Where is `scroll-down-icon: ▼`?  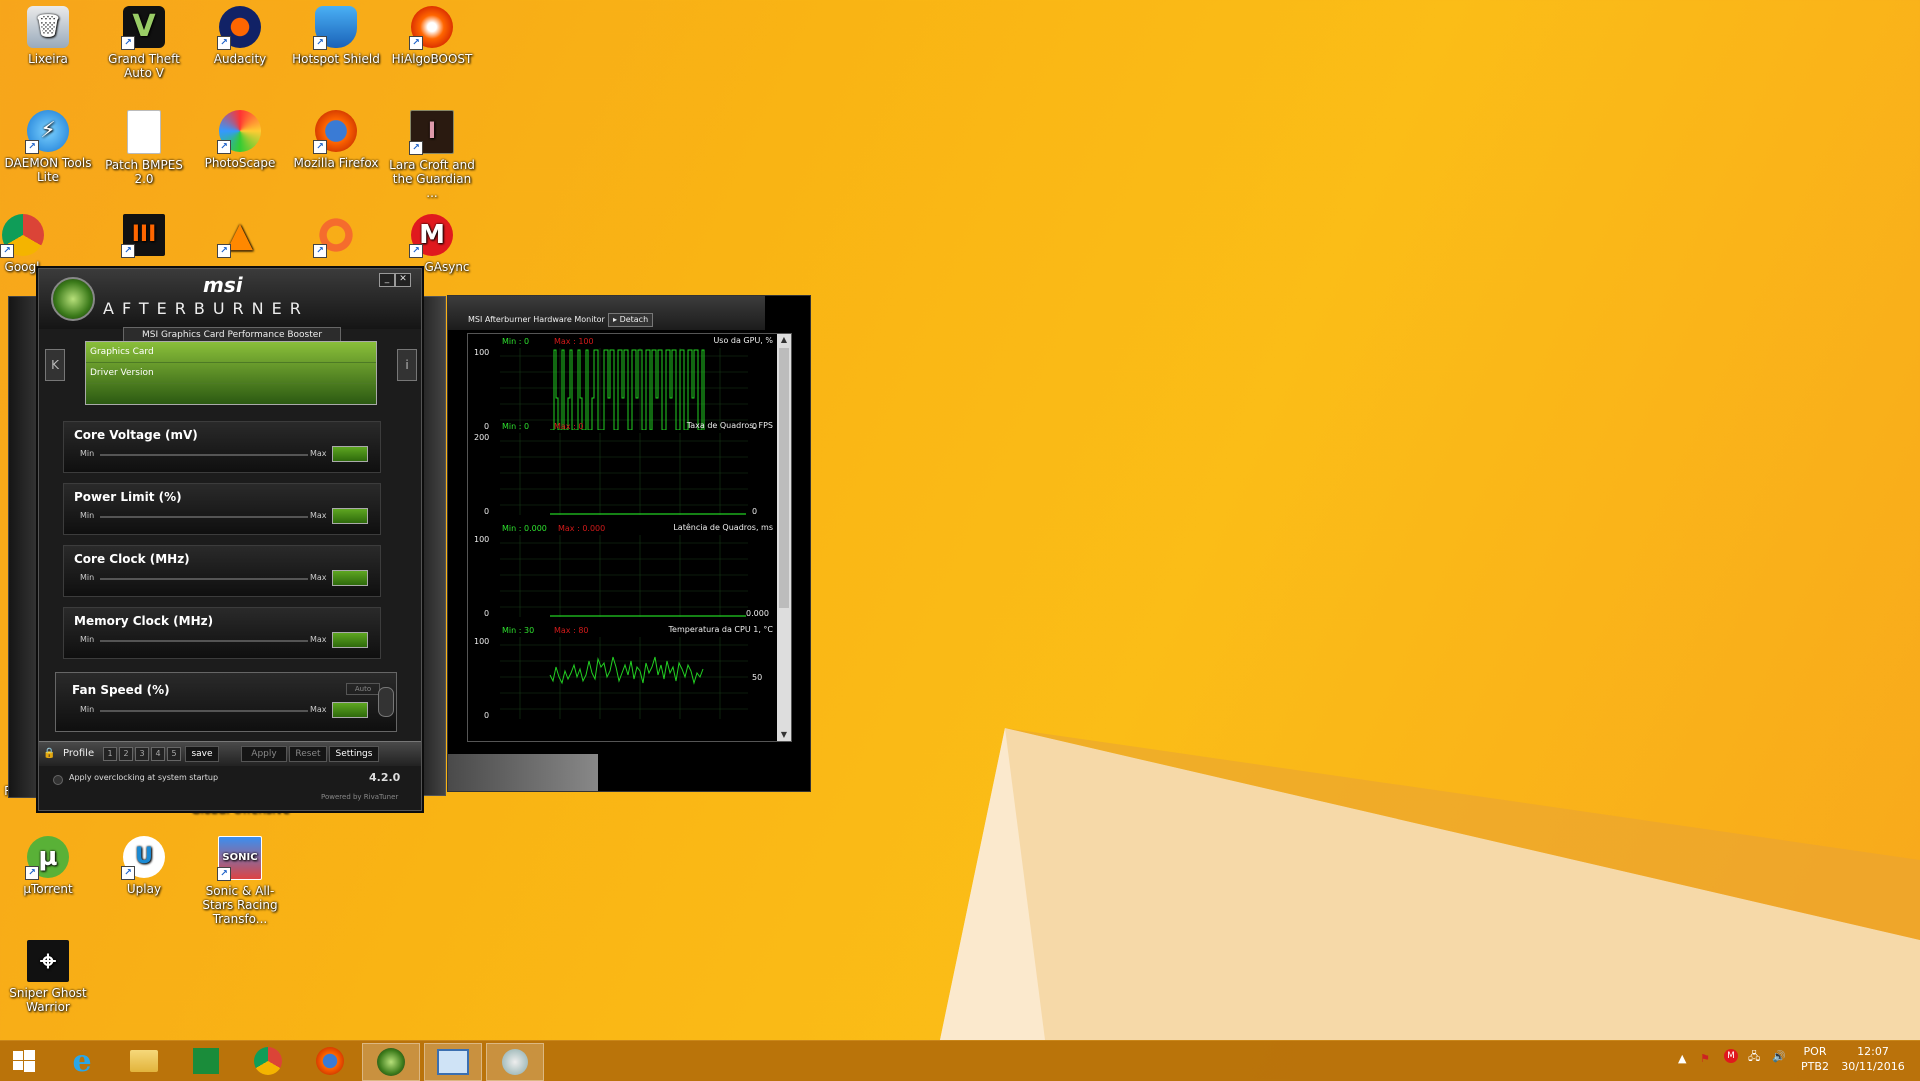 scroll-down-icon: ▼ is located at coordinates (784, 735).